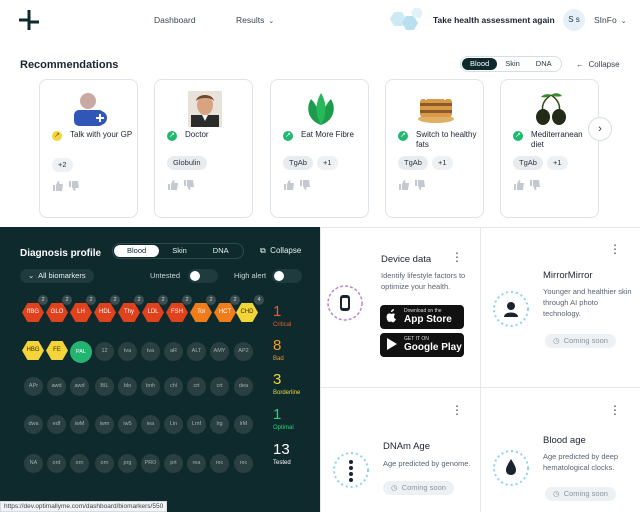 The height and width of the screenshot is (512, 640). What do you see at coordinates (33, 463) in the screenshot?
I see `biomarker-dot: NA` at bounding box center [33, 463].